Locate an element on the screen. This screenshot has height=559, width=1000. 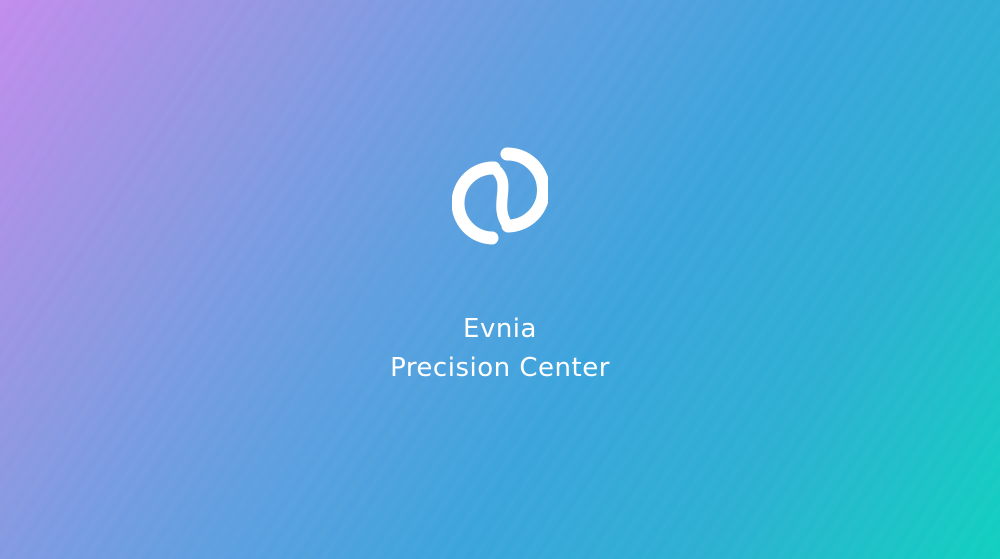
app-name-line2: Precision Center is located at coordinates (500, 368).